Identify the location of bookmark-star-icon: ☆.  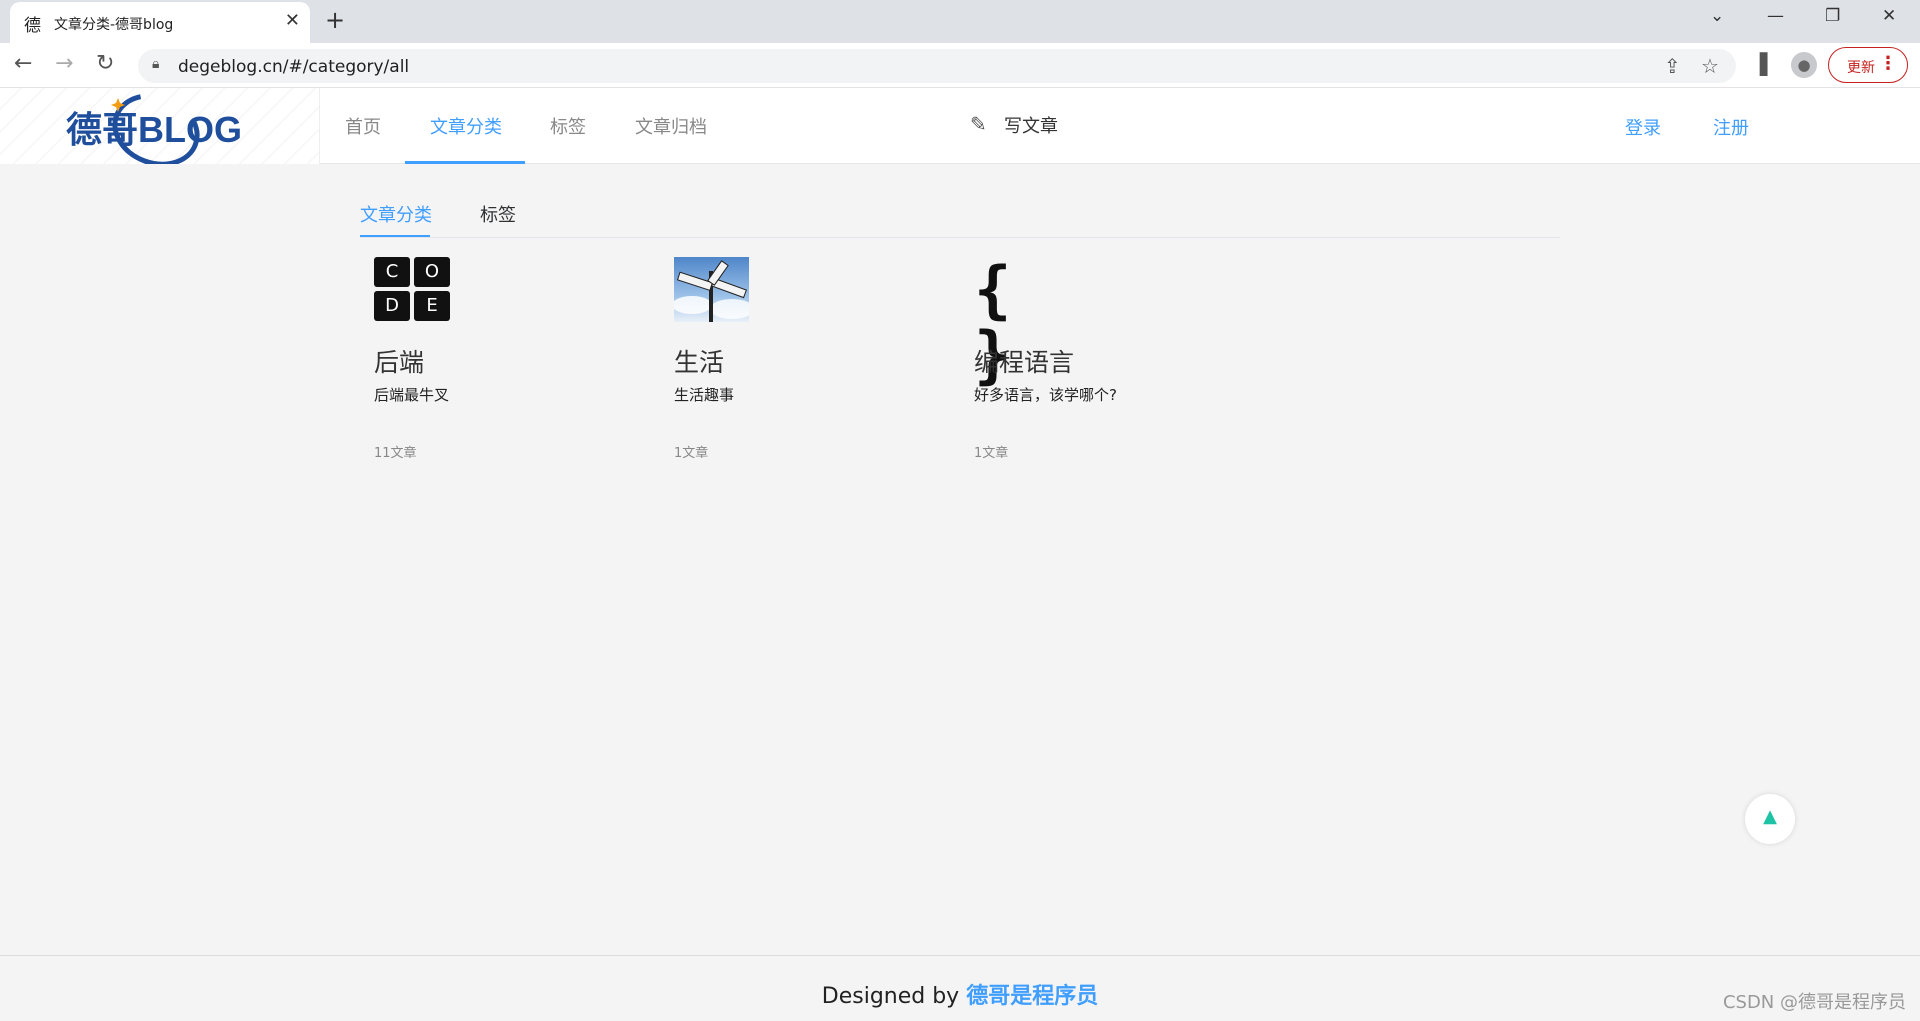
(1710, 66).